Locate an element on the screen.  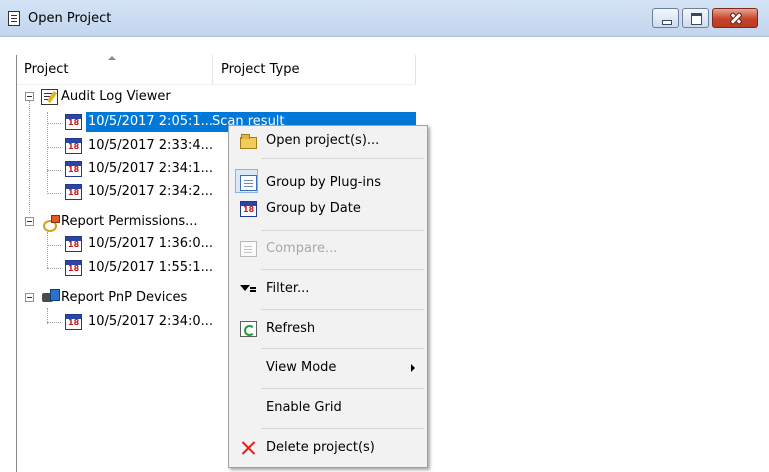
menu-item-enable-grid: Enable Grid is located at coordinates (328, 408).